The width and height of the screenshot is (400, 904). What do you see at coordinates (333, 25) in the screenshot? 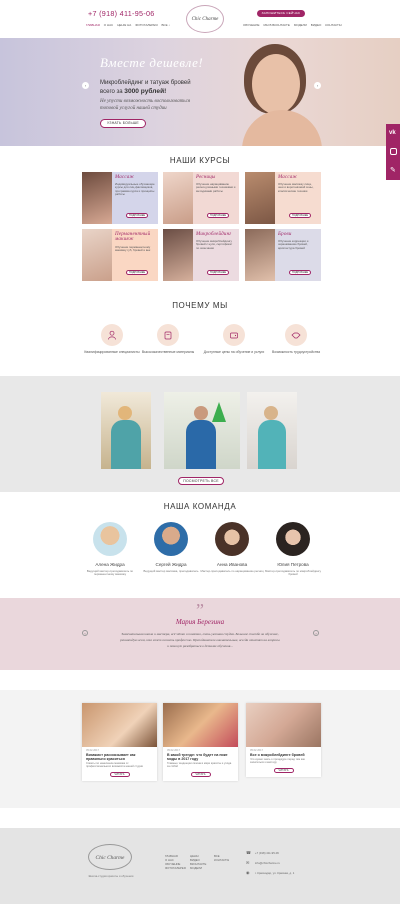
I see `nav-item-contacts: КОНТАКТЫ` at bounding box center [333, 25].